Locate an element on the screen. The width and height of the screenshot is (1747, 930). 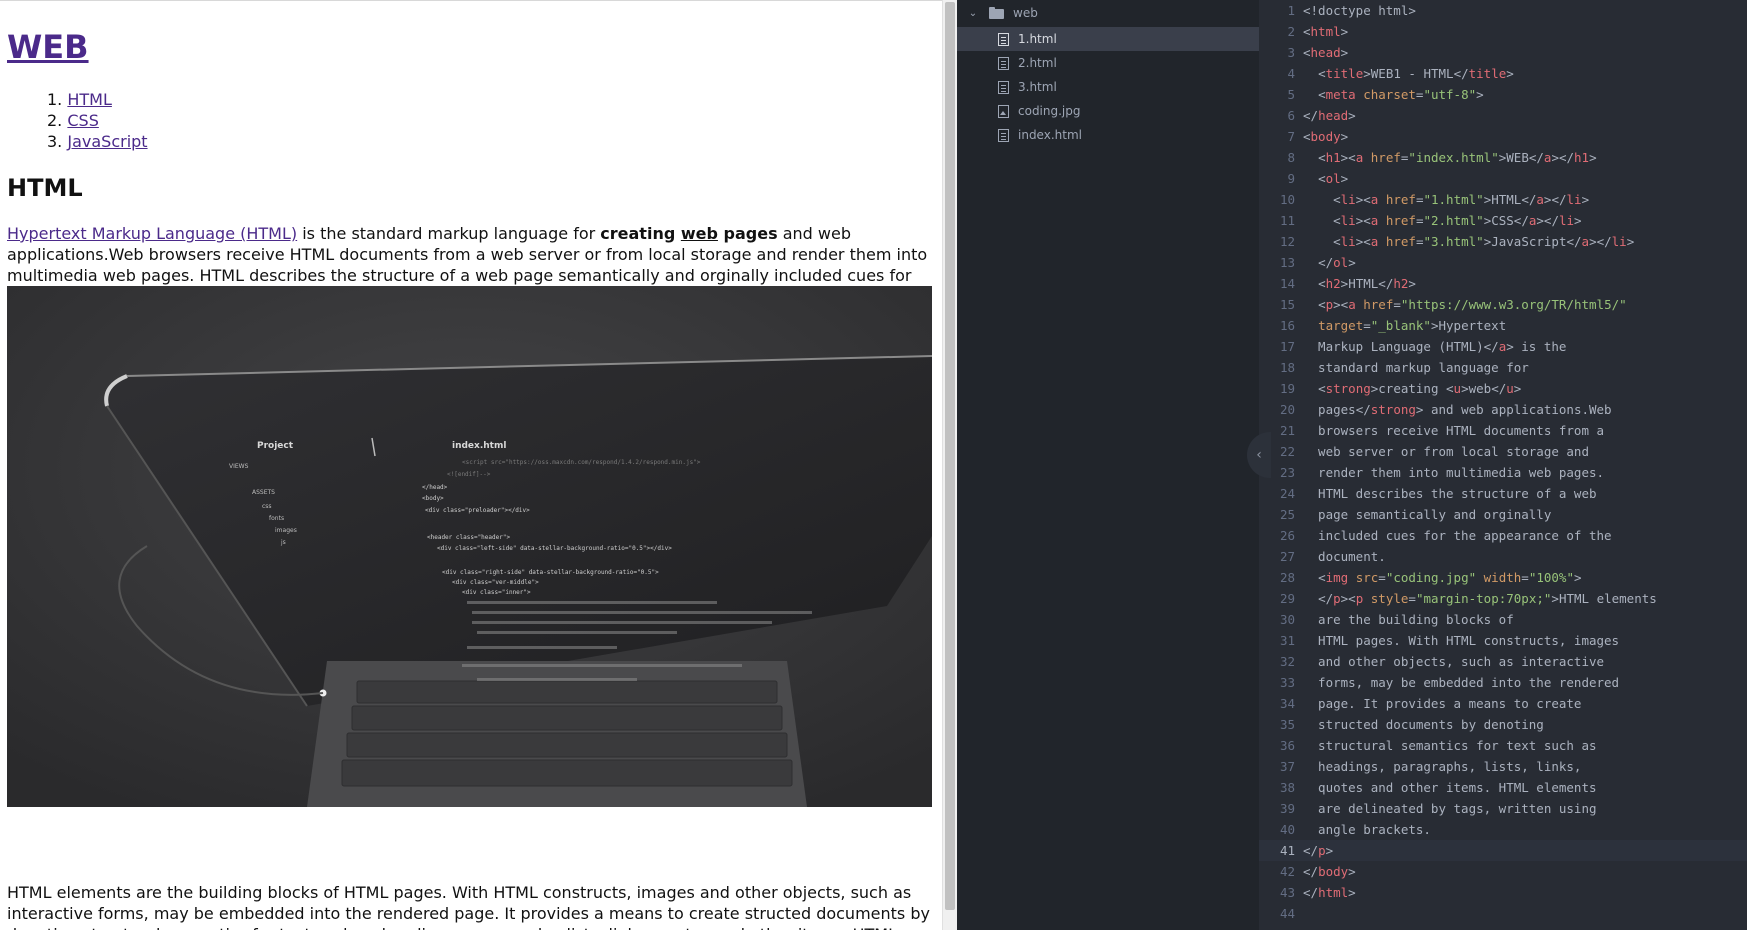
code-line: 41 </p> is located at coordinates (1503, 850).